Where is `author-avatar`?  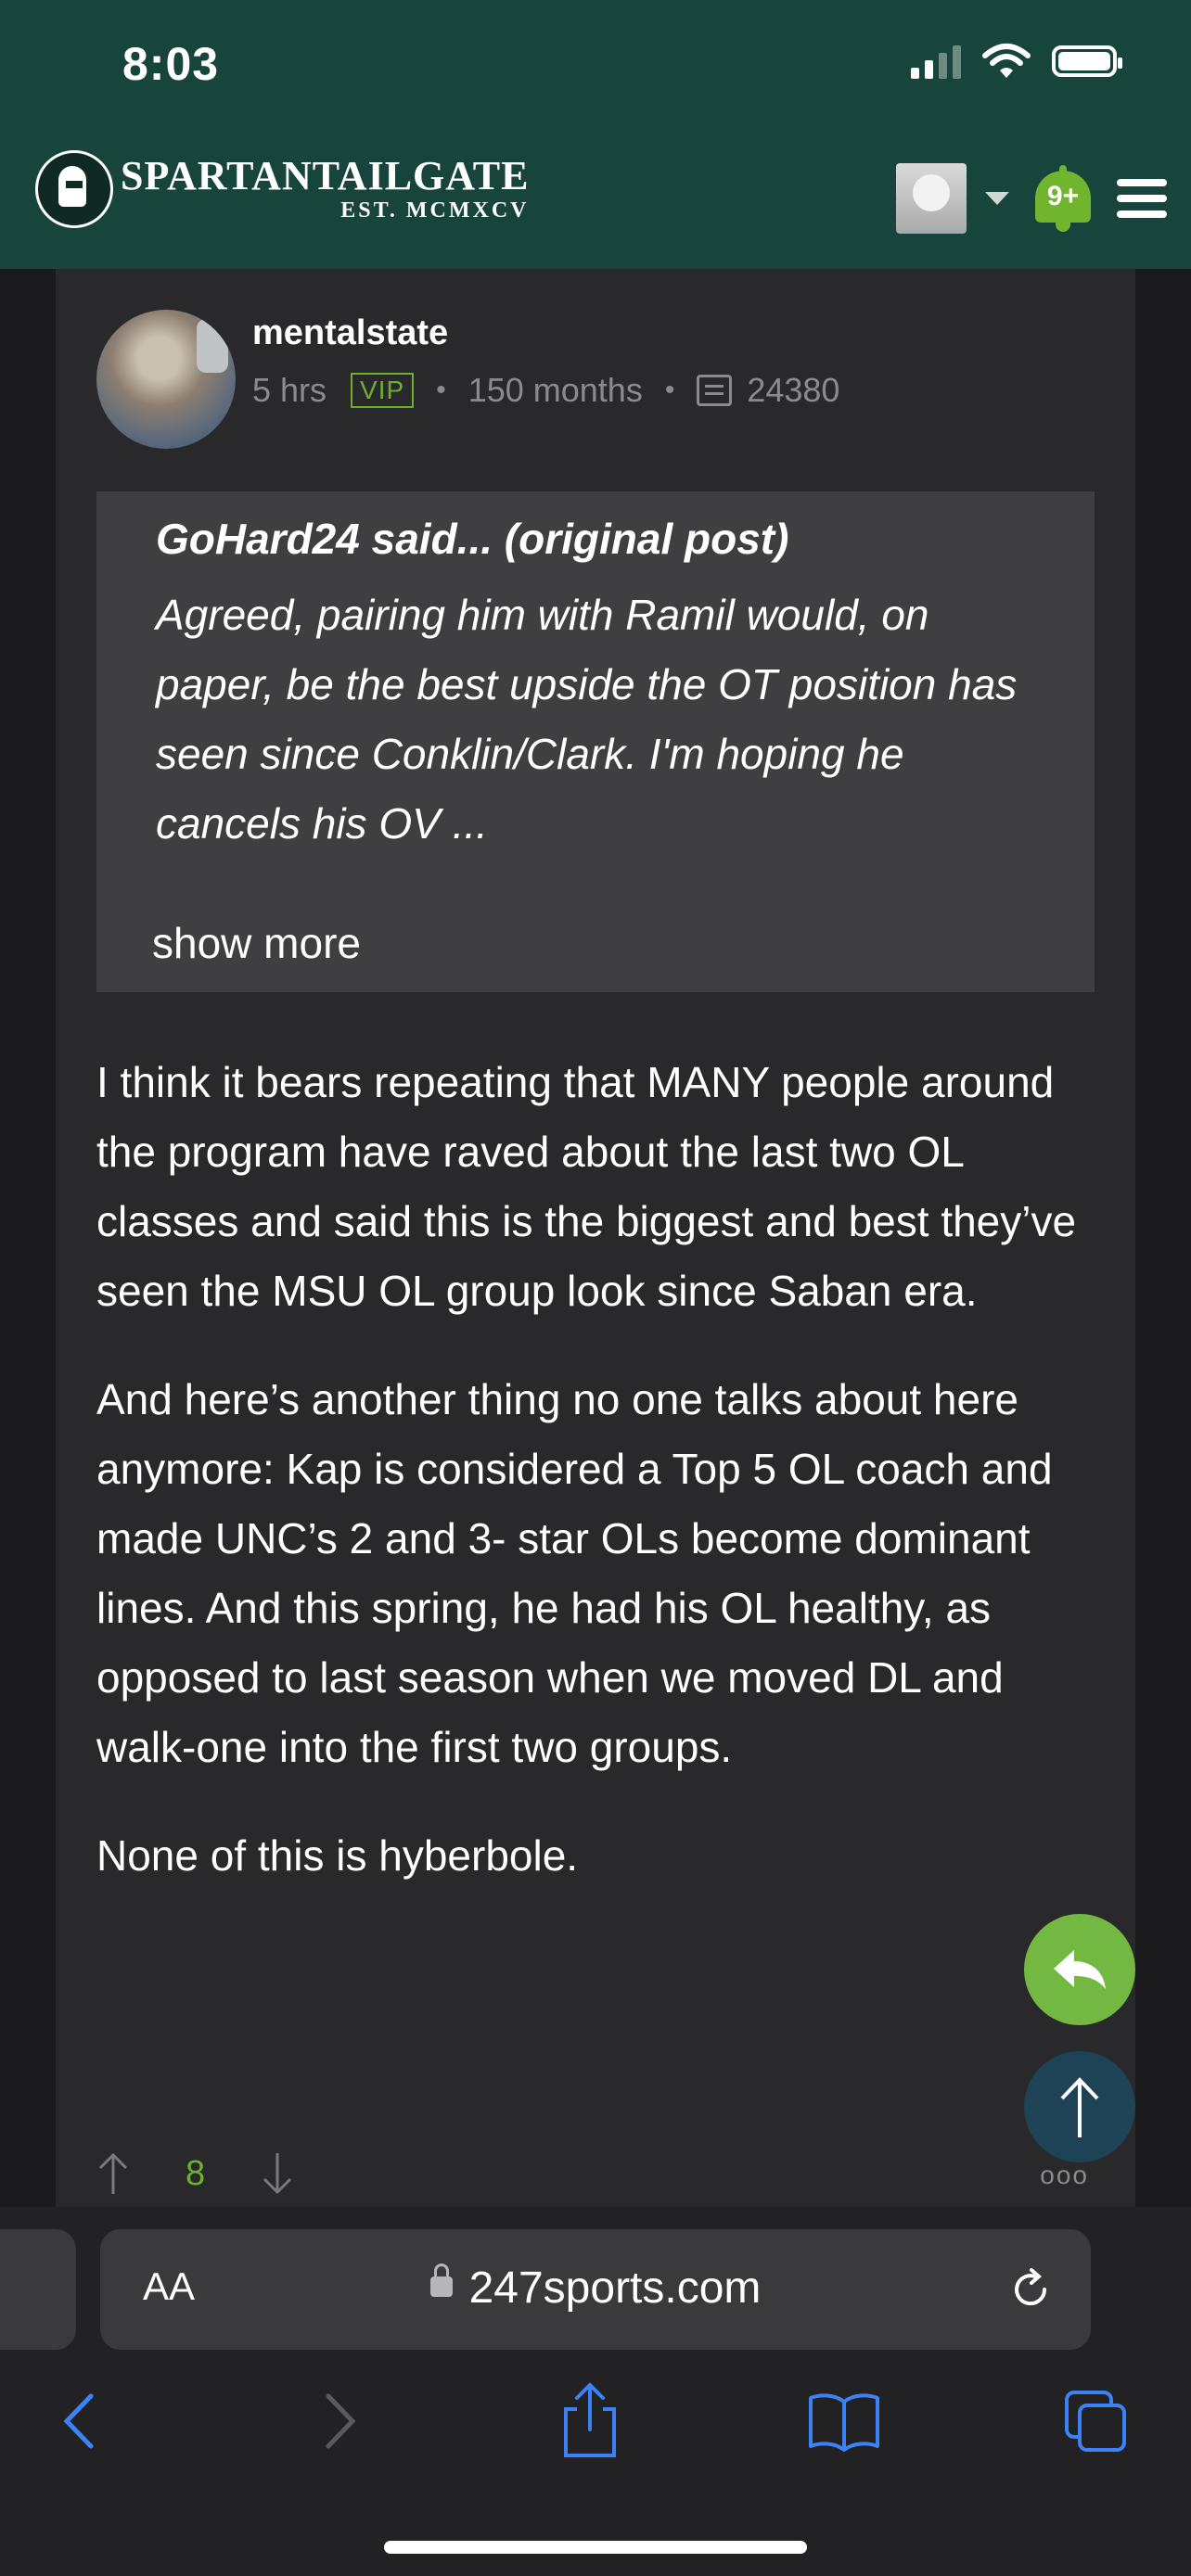 author-avatar is located at coordinates (166, 380).